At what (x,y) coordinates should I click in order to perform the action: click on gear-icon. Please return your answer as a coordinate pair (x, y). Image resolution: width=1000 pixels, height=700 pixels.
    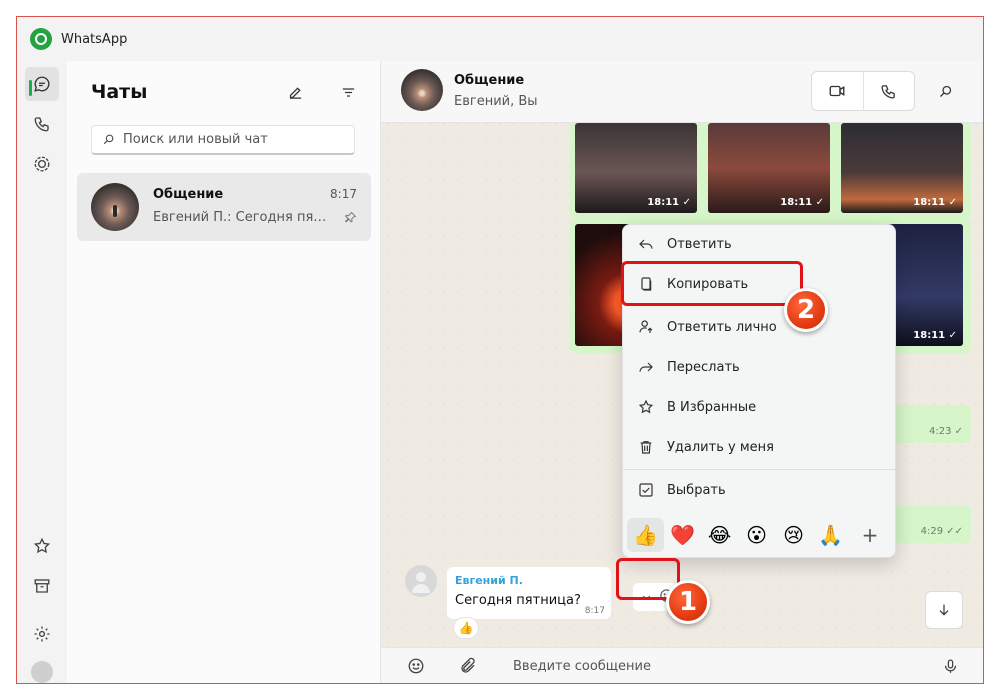
    Looking at the image, I should click on (42, 634).